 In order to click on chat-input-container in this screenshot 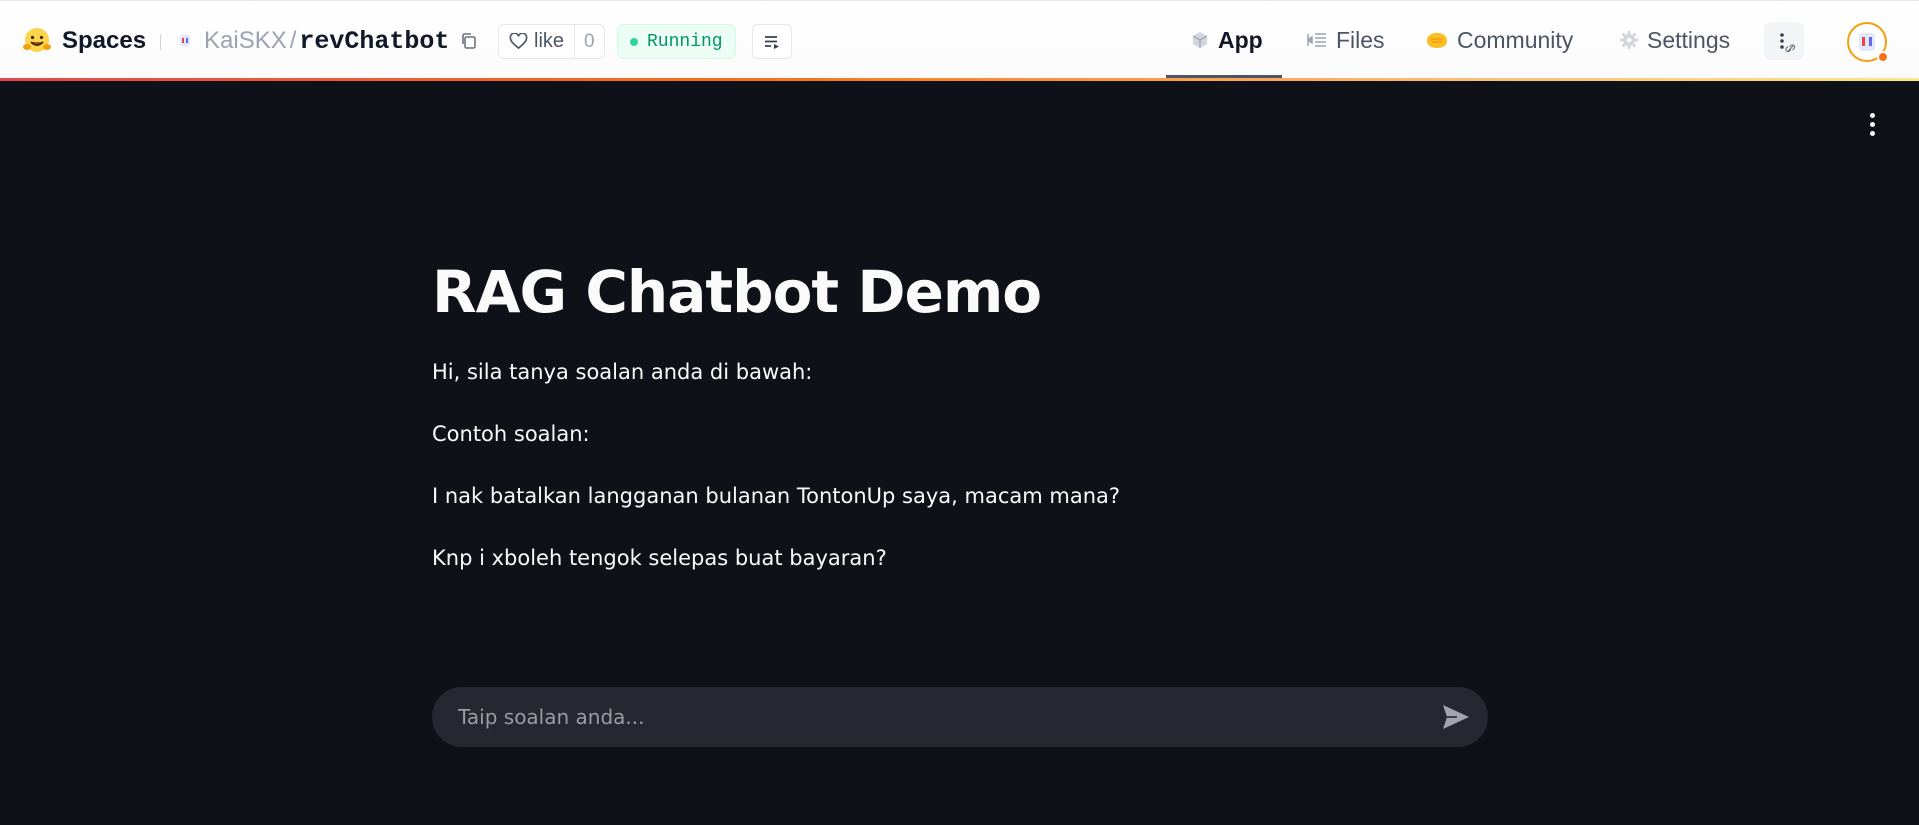, I will do `click(960, 717)`.